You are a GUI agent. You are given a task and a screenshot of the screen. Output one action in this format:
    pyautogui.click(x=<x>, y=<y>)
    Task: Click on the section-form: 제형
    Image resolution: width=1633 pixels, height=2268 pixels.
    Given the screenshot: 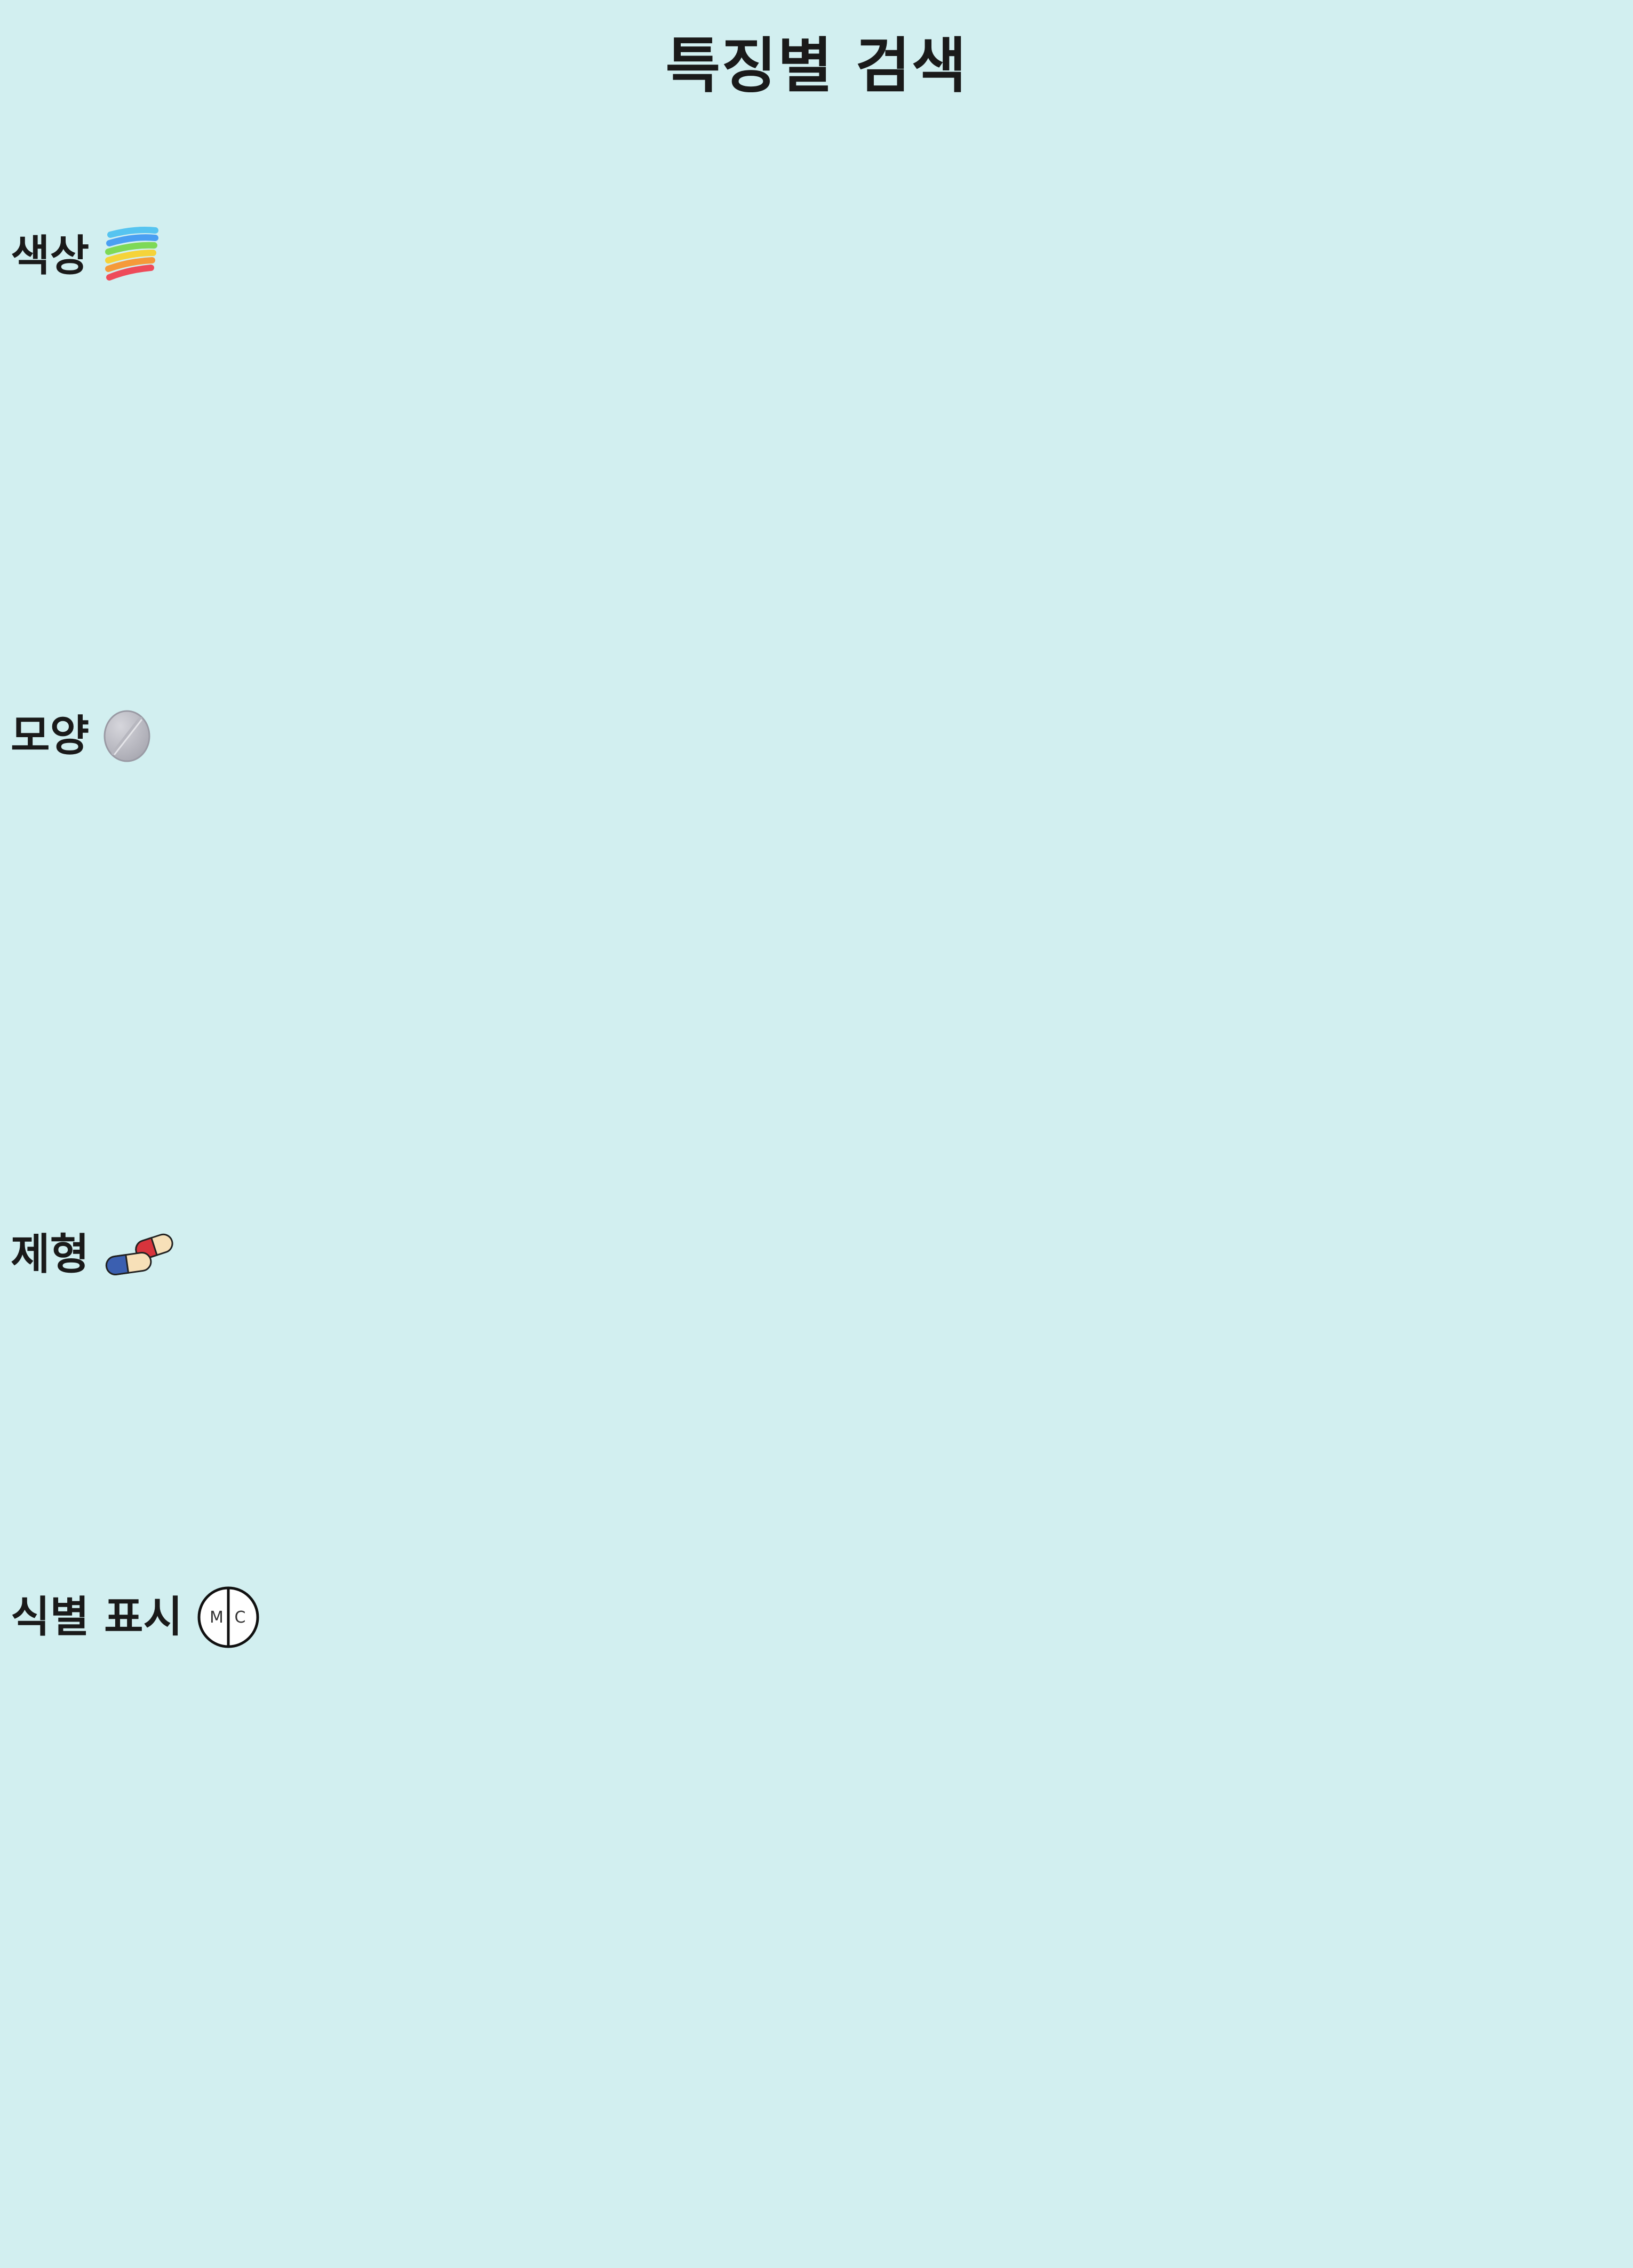 What is the action you would take?
    pyautogui.click(x=94, y=1255)
    